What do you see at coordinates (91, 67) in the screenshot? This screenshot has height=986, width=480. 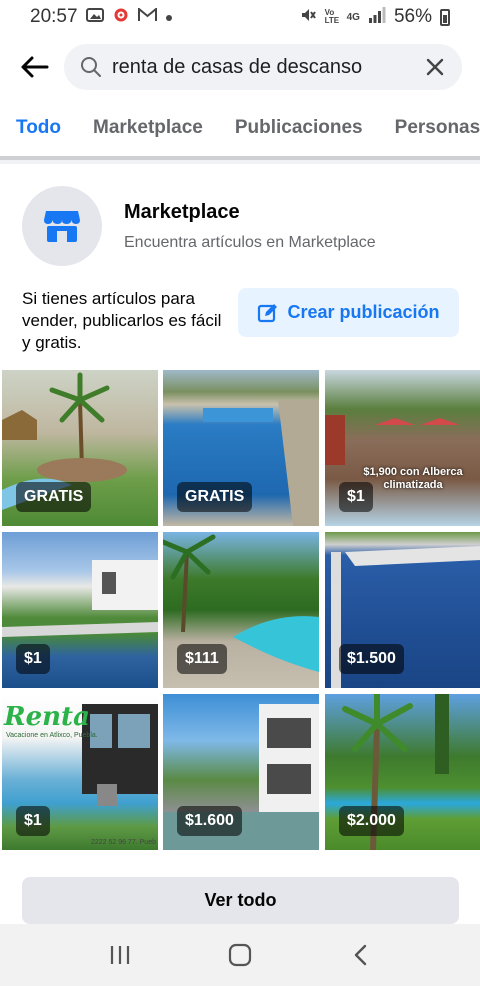 I see `search-icon` at bounding box center [91, 67].